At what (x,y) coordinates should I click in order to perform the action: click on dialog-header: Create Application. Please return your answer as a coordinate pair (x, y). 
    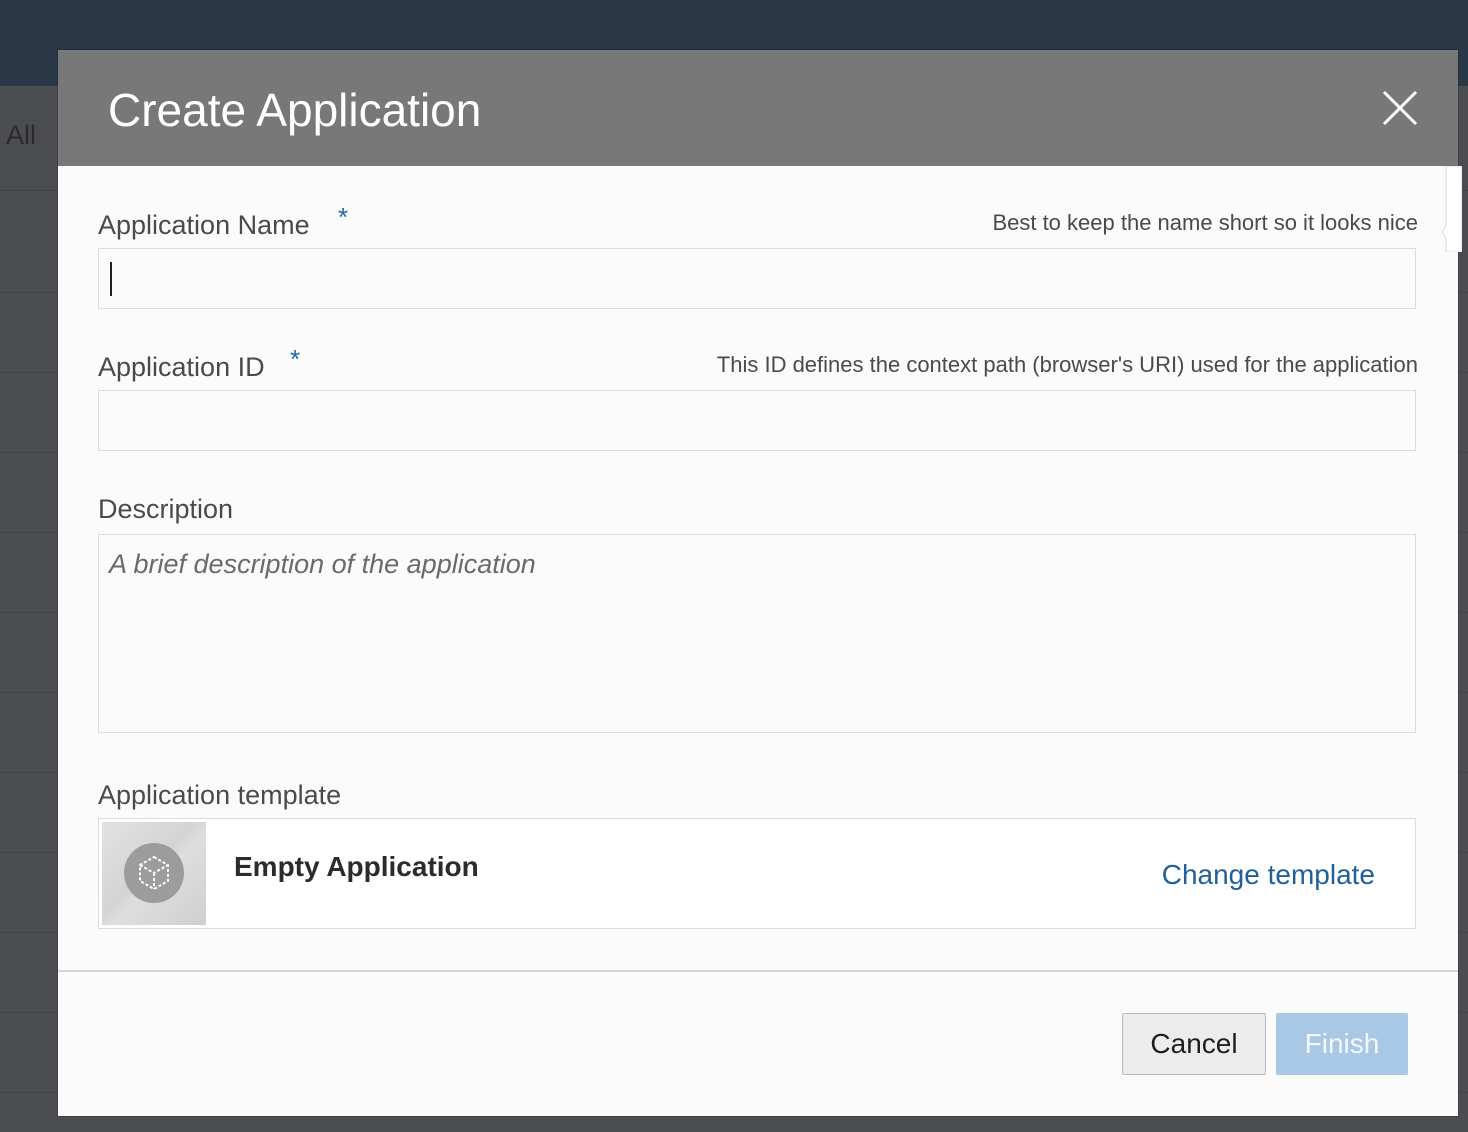
    Looking at the image, I should click on (758, 108).